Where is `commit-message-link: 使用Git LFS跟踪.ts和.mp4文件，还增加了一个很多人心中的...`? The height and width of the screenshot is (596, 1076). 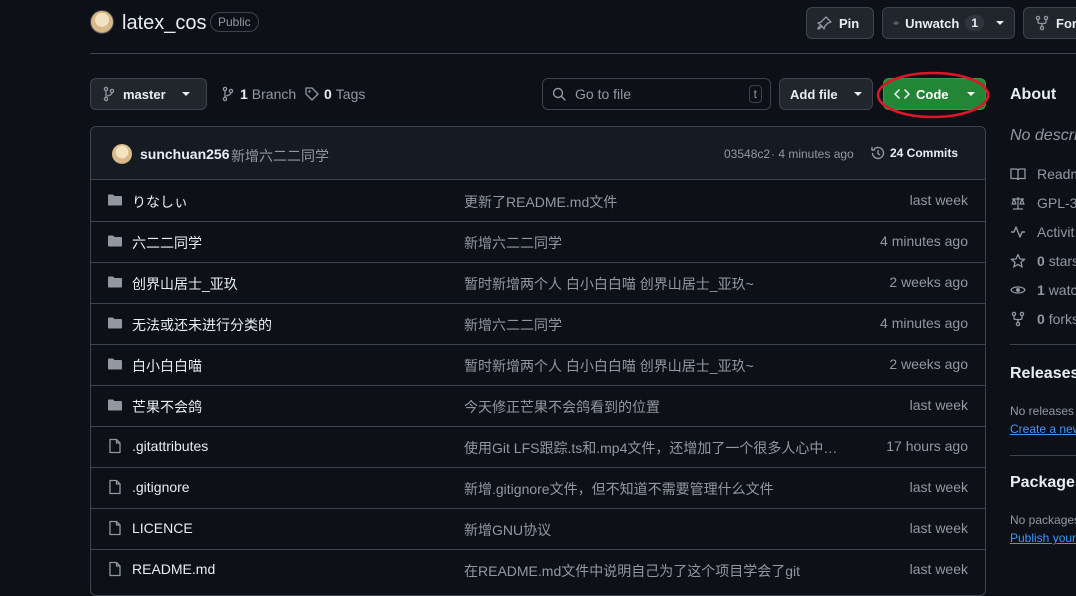 commit-message-link: 使用Git LFS跟踪.ts和.mp4文件，还增加了一个很多人心中的... is located at coordinates (654, 448).